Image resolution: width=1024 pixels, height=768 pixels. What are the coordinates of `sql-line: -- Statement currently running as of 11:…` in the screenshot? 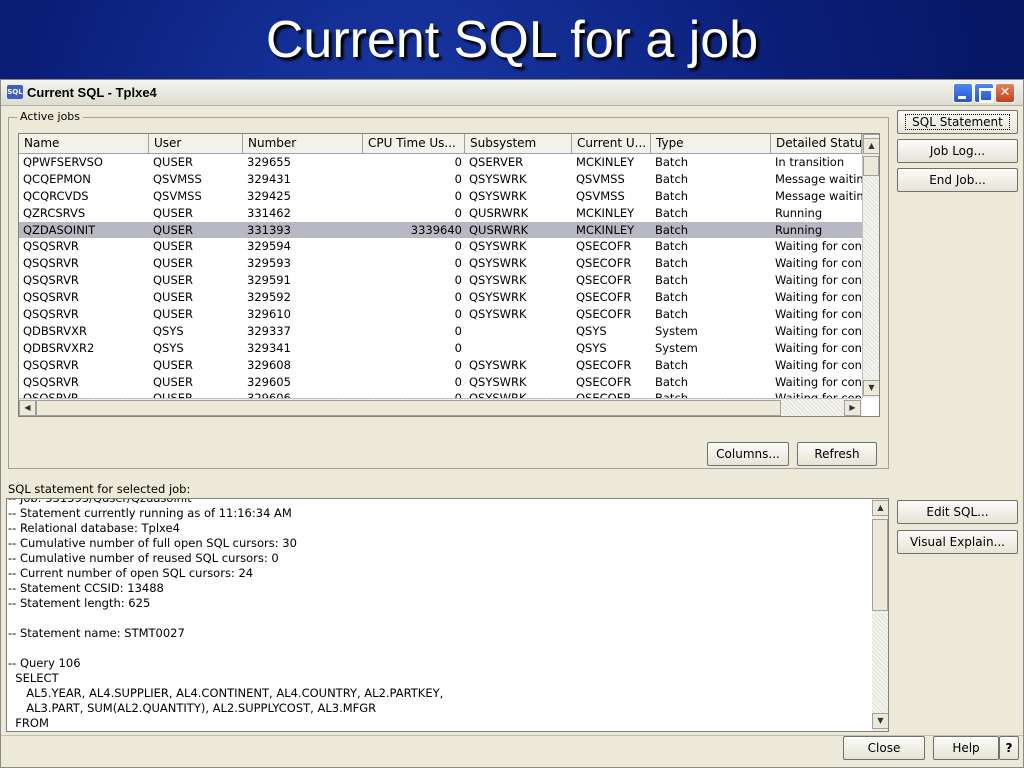 It's located at (150, 513).